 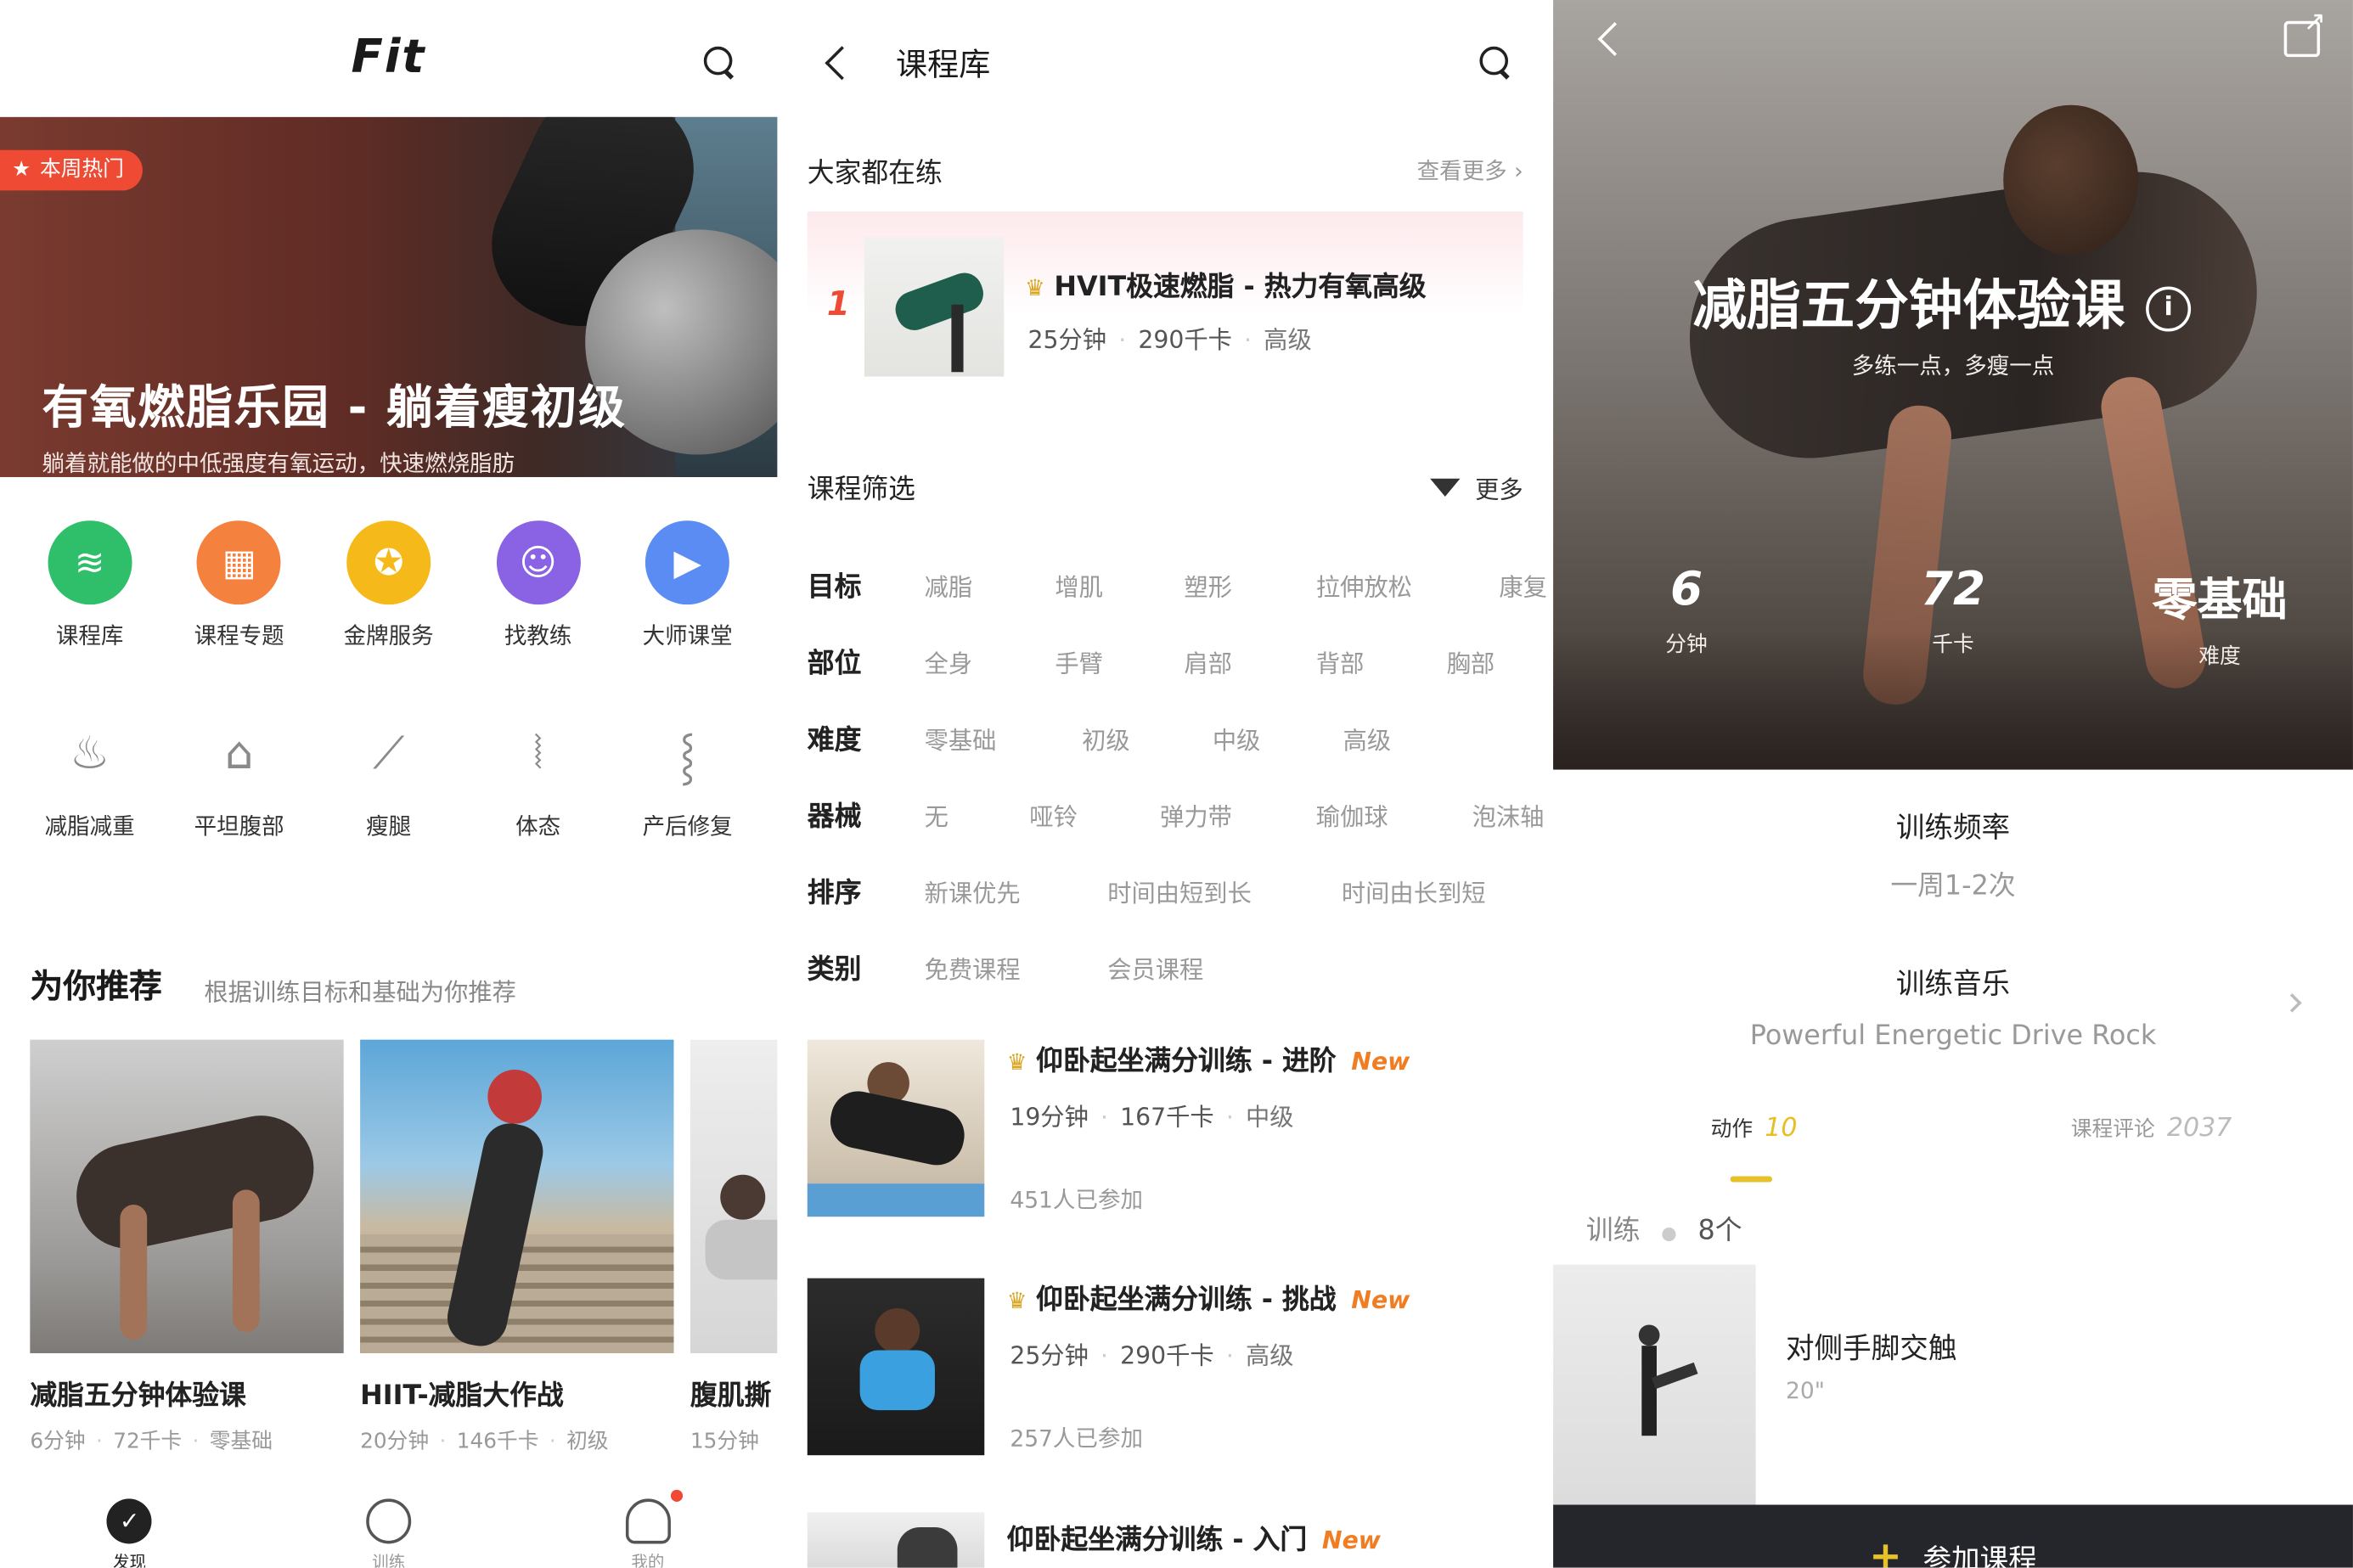 I want to click on filter-title: 课程筛选, so click(x=861, y=490).